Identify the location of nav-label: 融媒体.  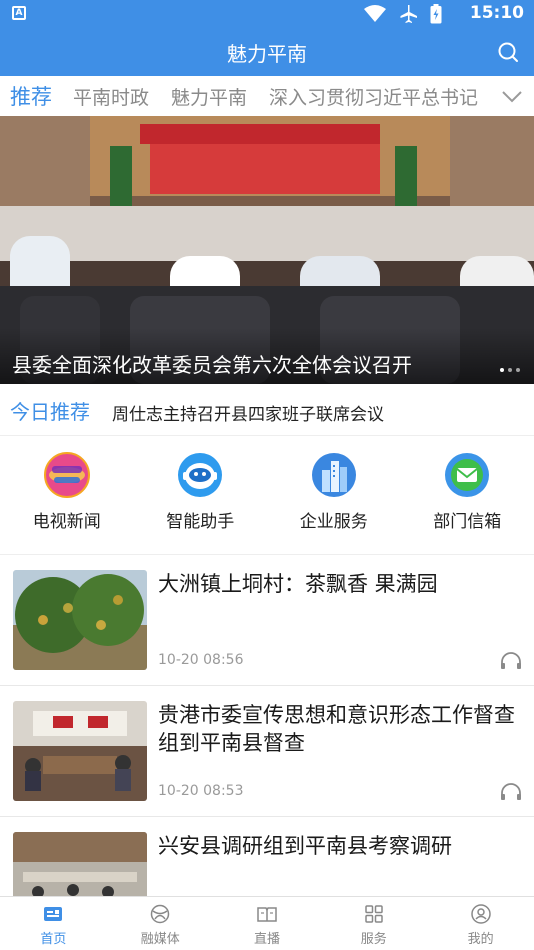
(160, 939).